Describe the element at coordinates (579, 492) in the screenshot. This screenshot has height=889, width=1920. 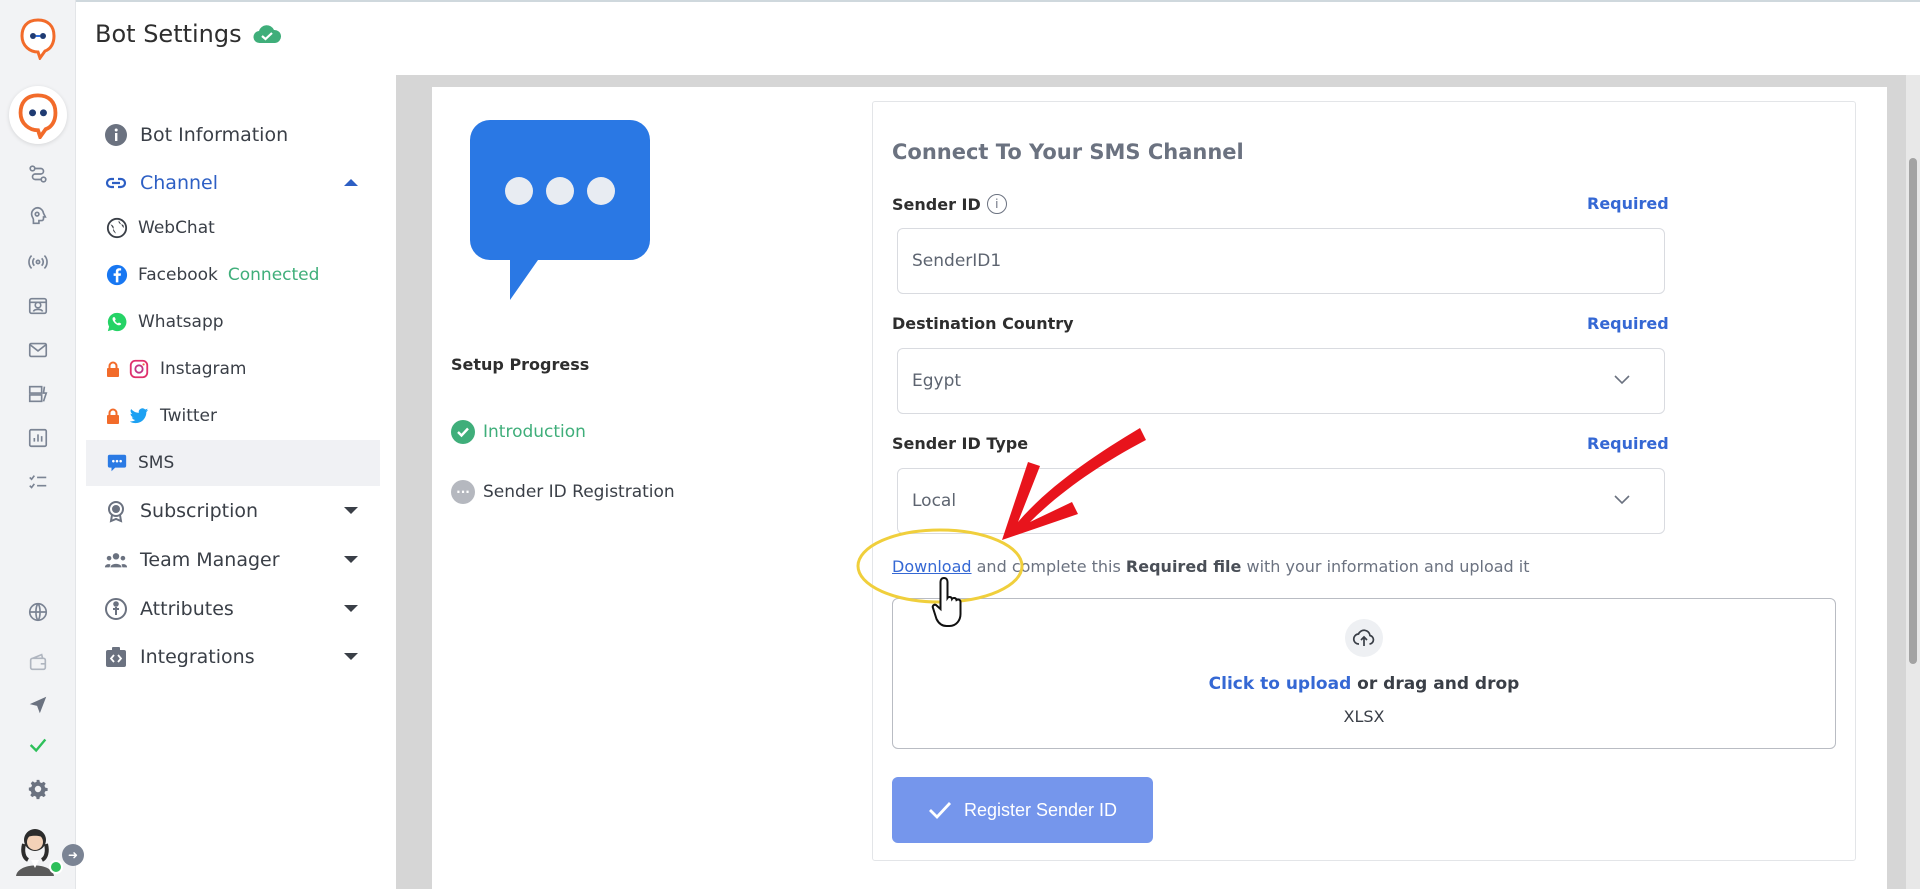
I see `step-label: Sender ID Registration` at that location.